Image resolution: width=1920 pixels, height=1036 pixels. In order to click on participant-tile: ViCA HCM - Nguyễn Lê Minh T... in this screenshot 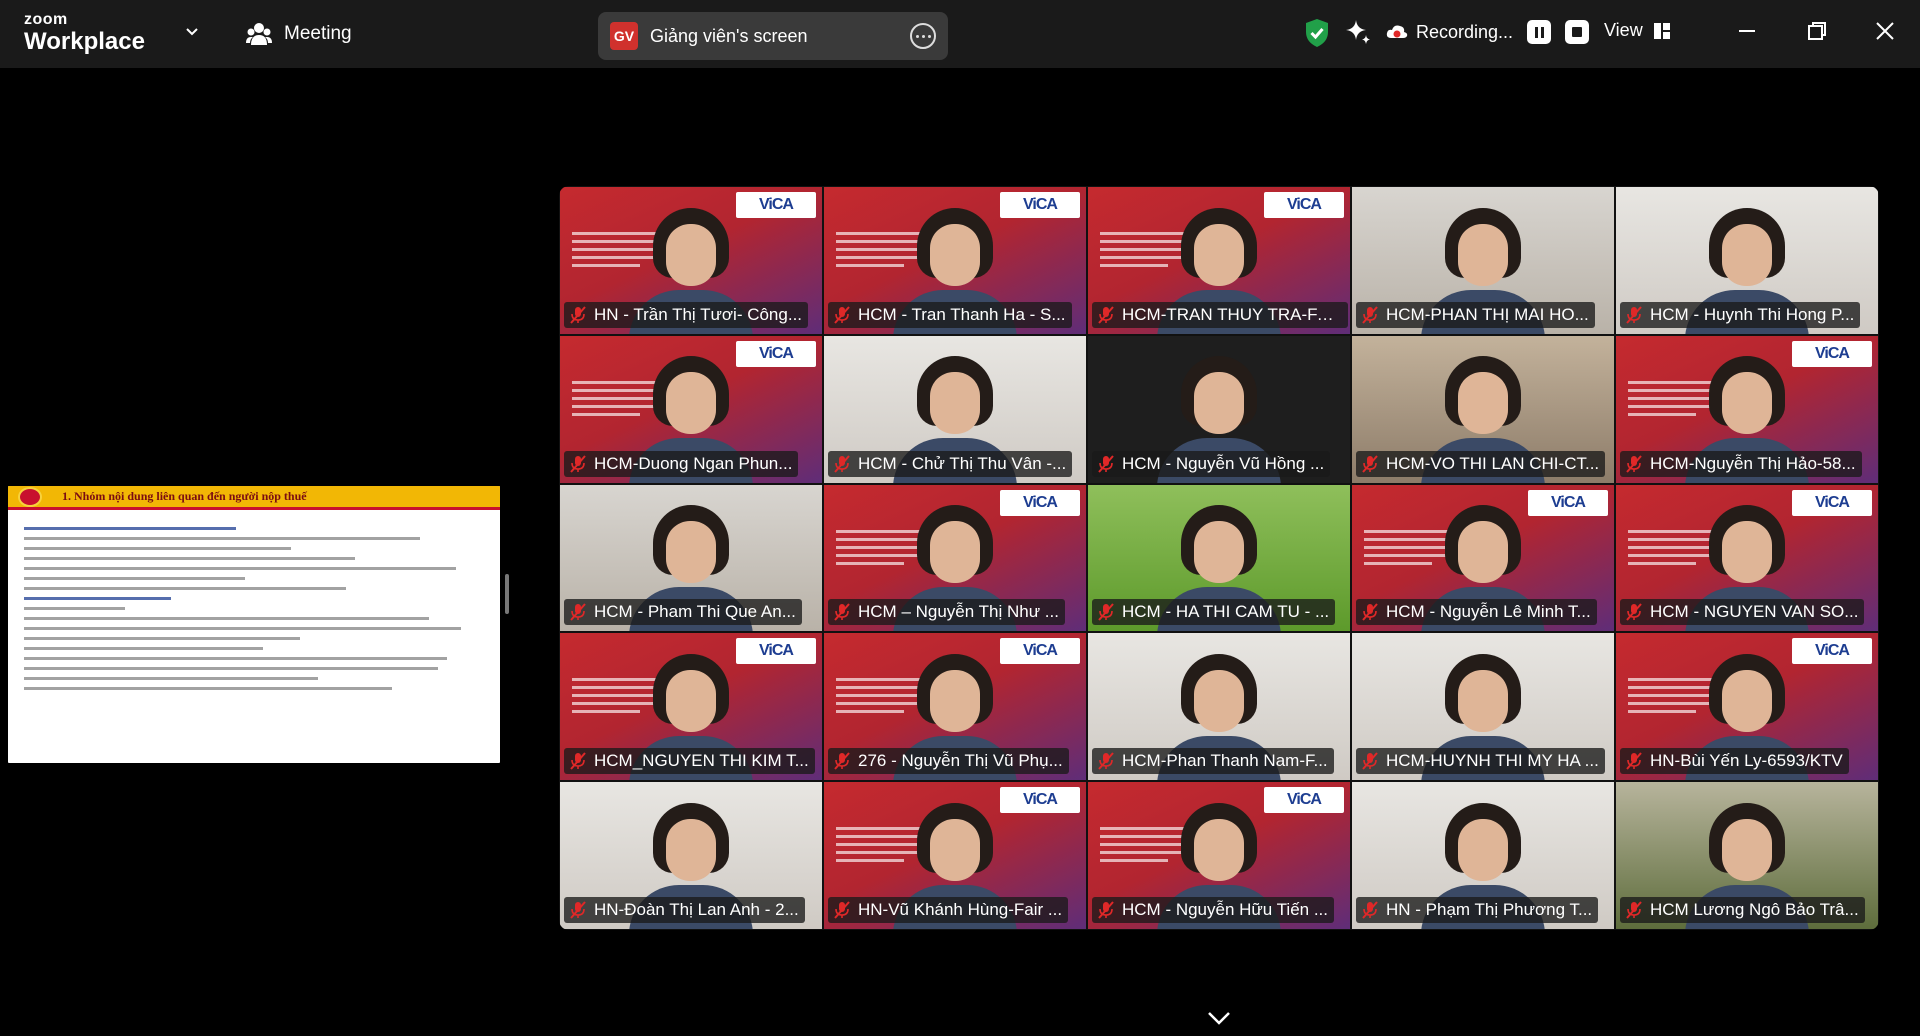, I will do `click(1483, 558)`.